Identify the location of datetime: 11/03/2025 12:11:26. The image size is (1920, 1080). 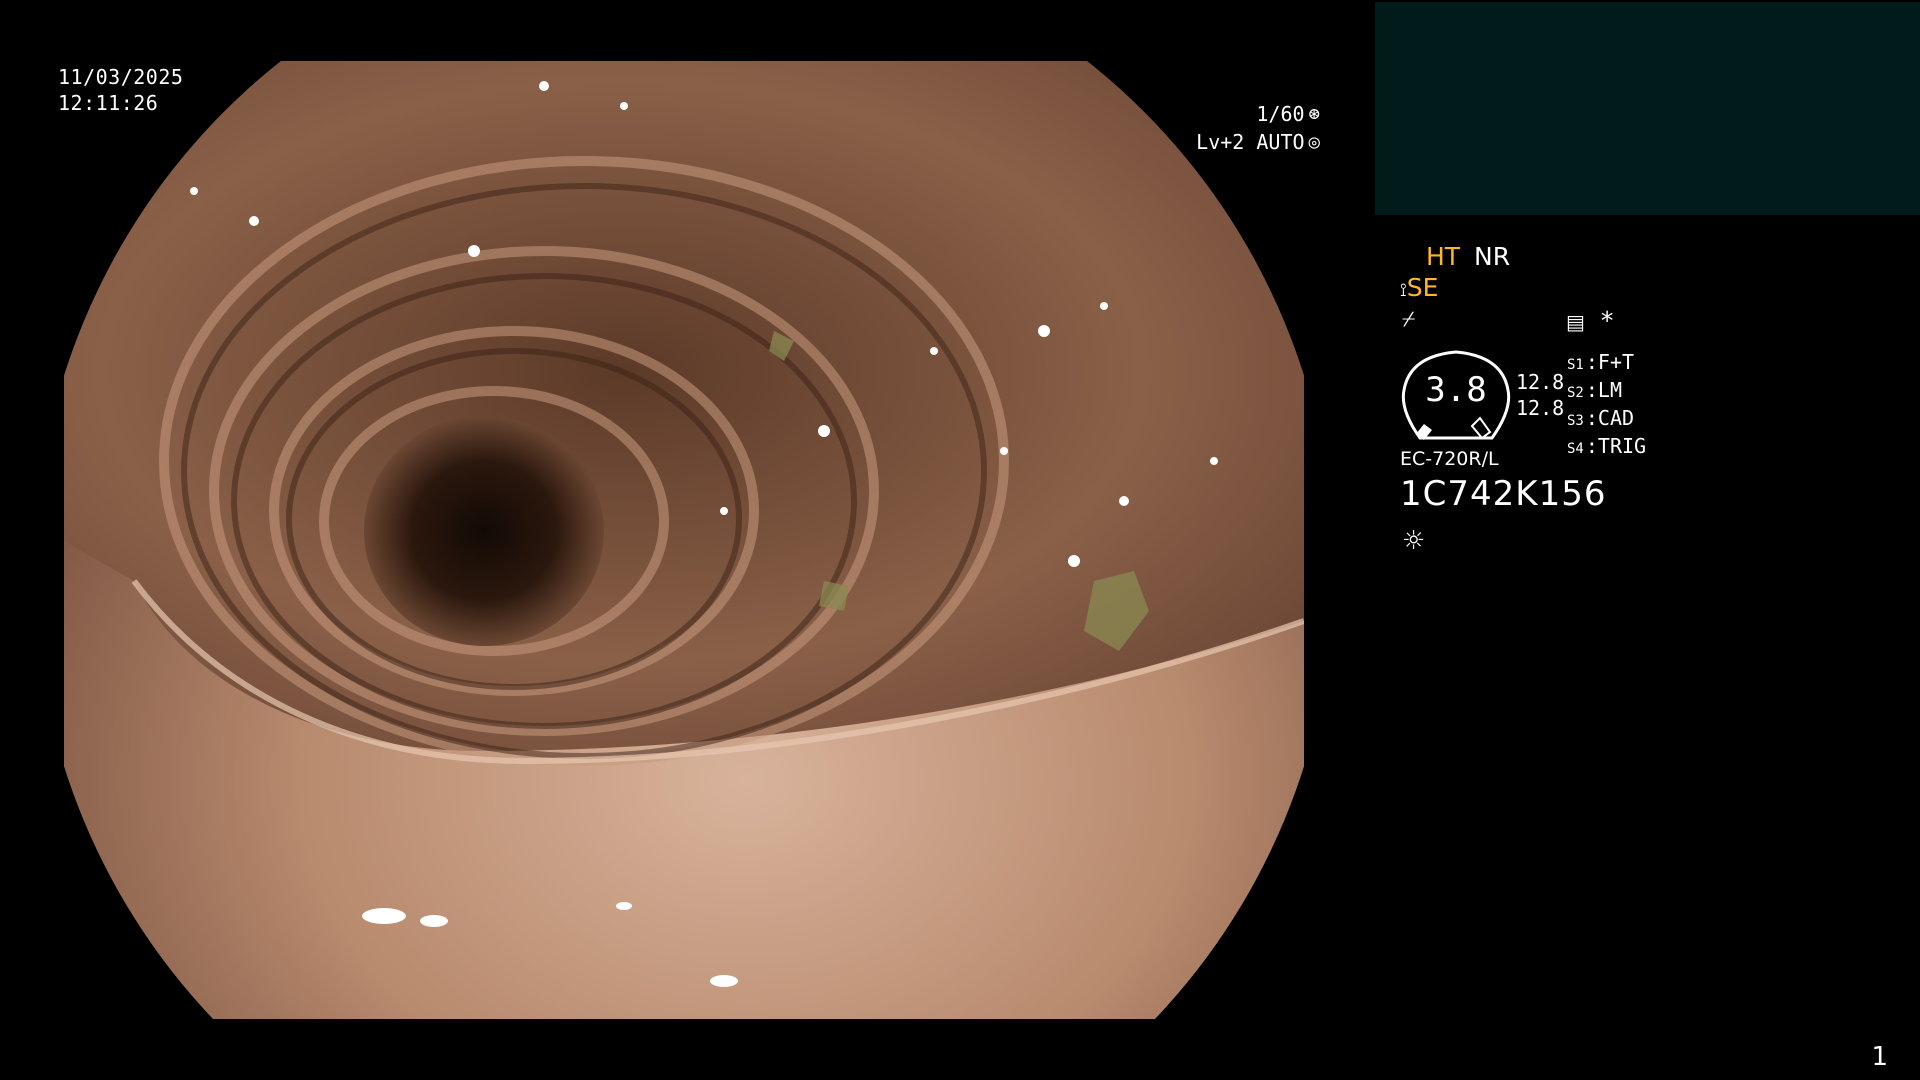
(120, 90).